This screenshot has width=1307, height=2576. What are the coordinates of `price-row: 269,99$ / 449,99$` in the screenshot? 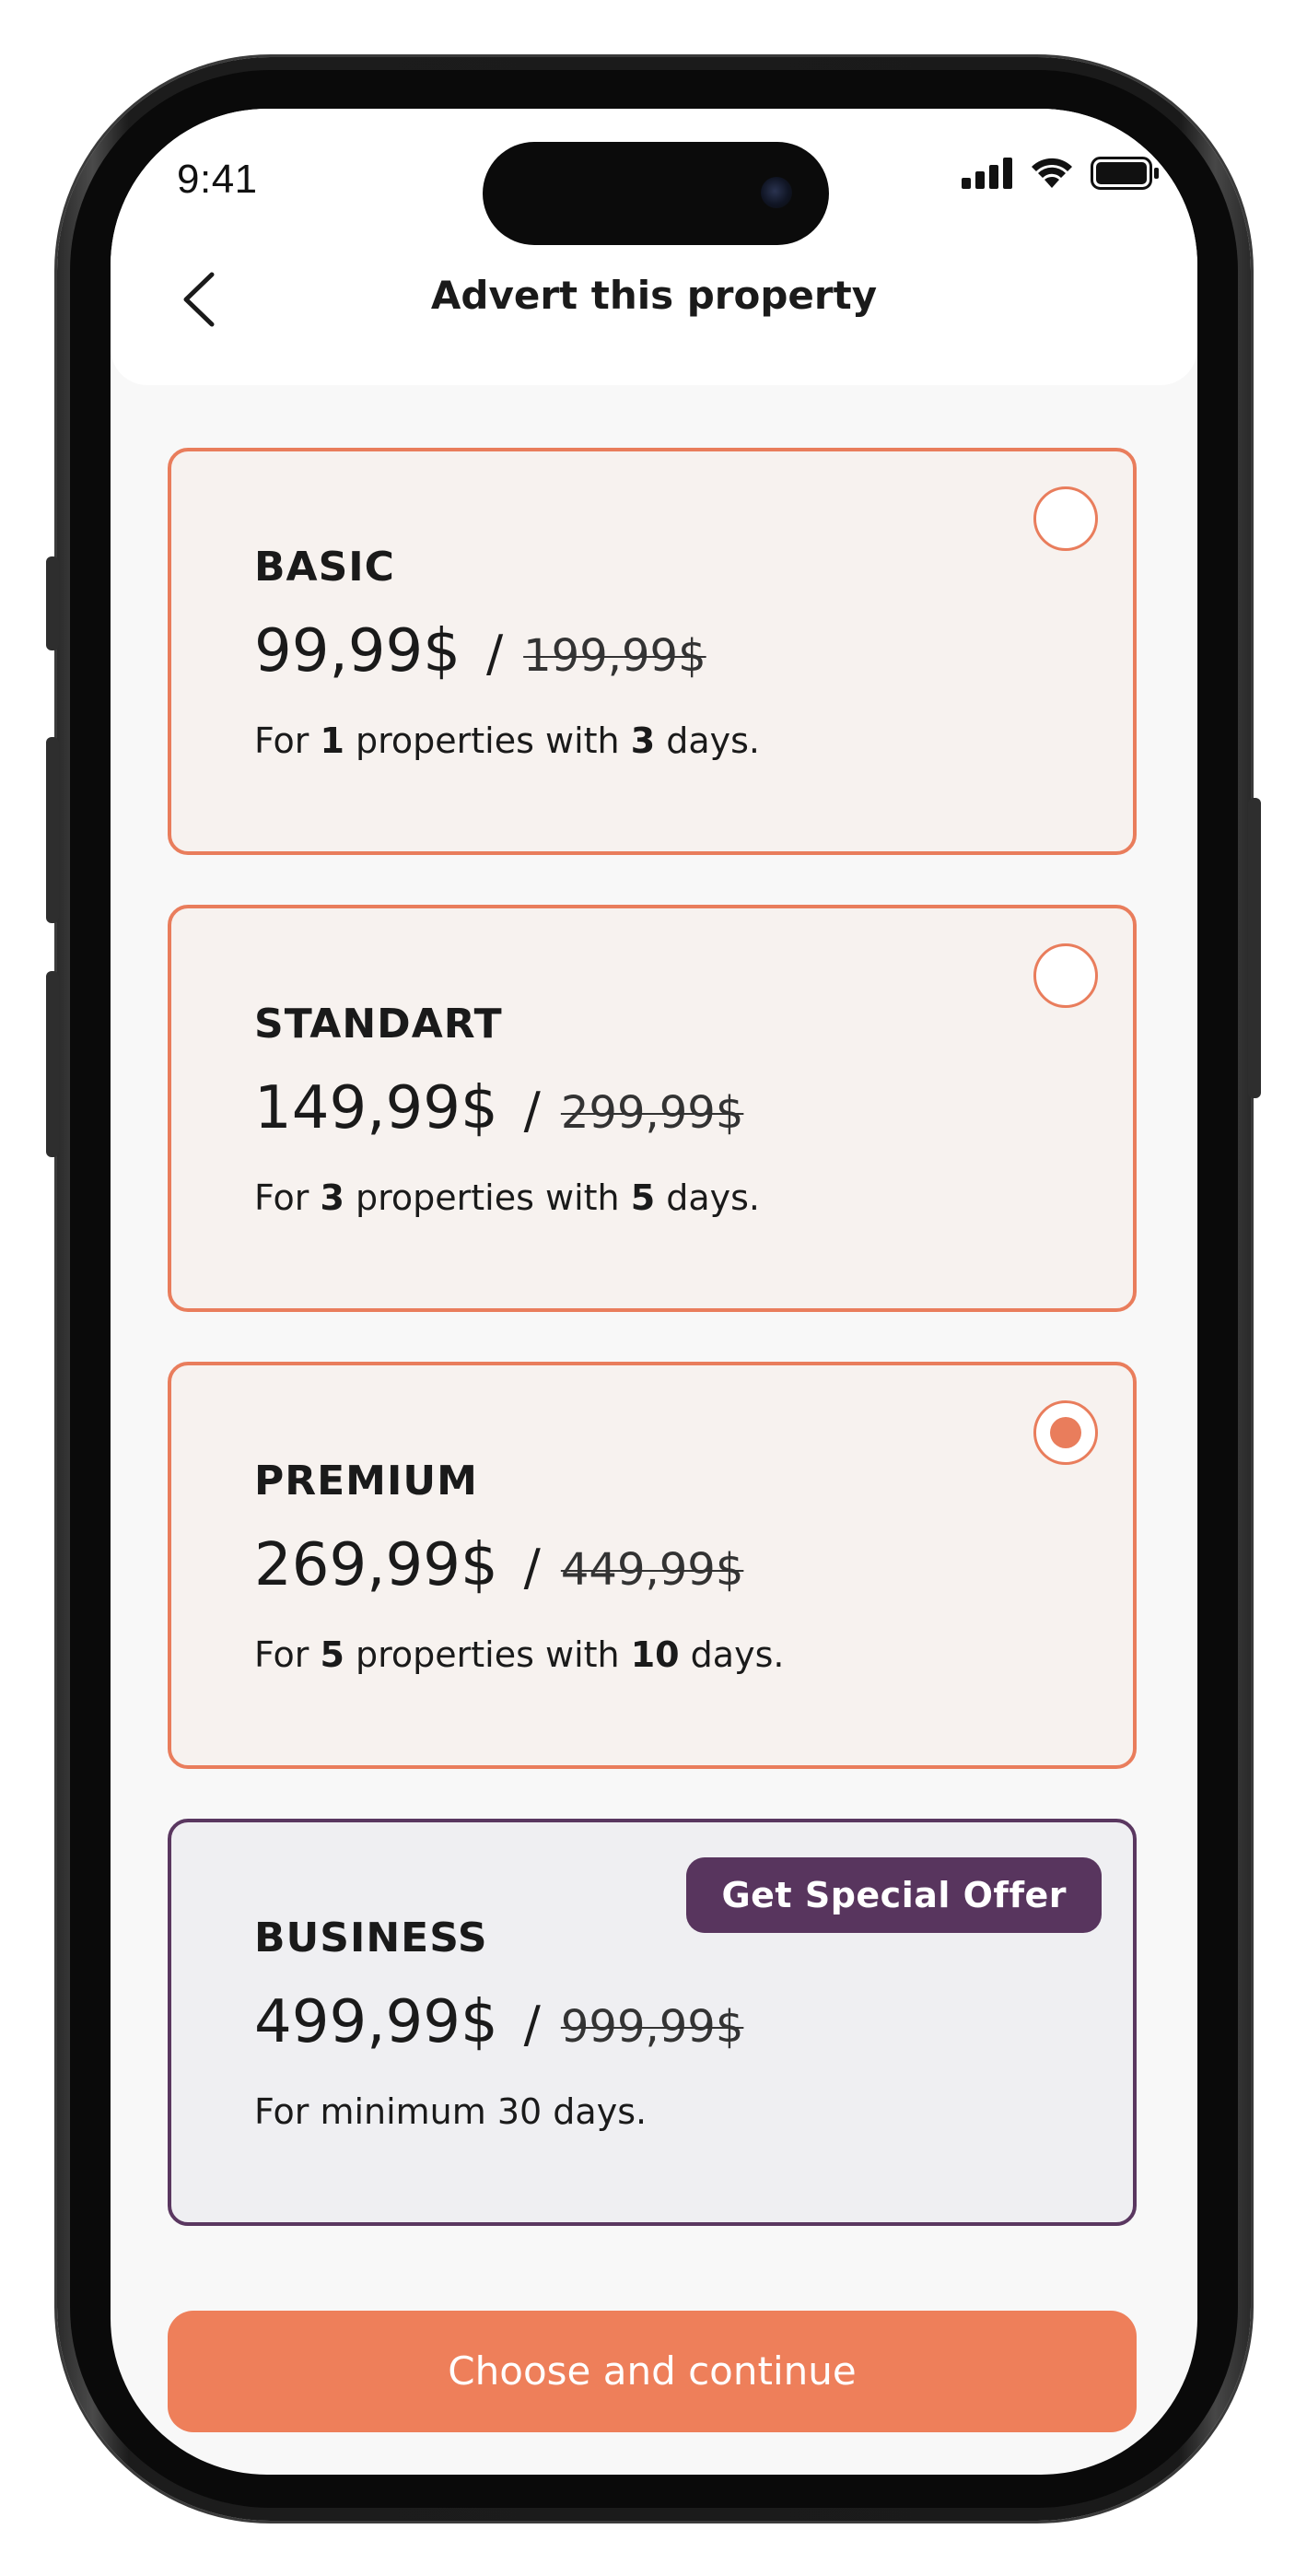 It's located at (498, 1565).